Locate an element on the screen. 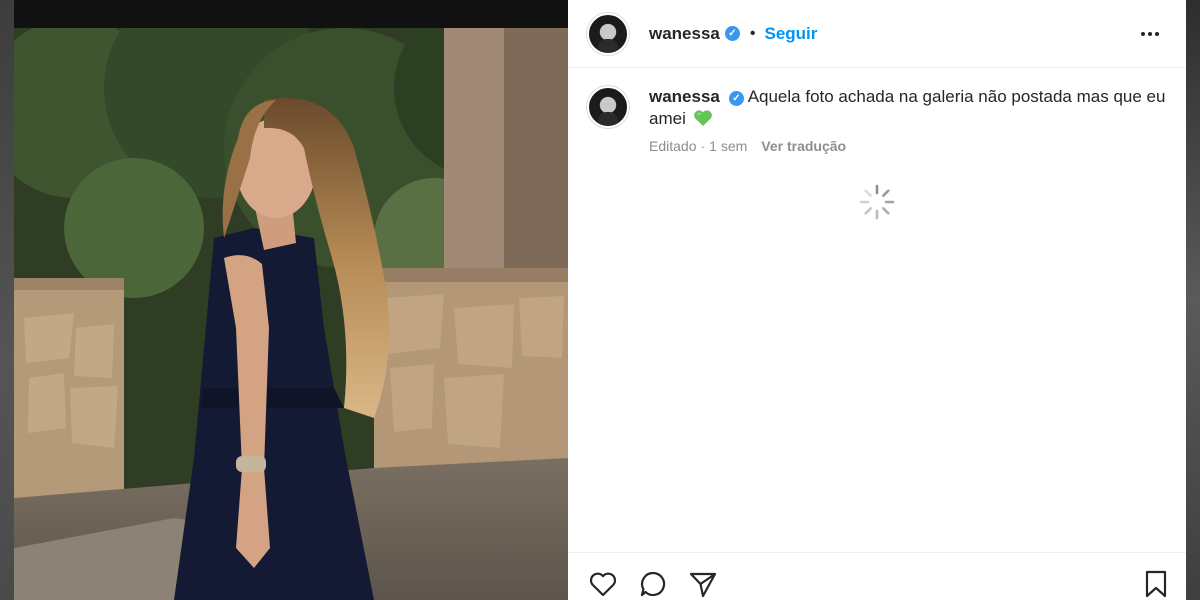 This screenshot has height=600, width=1200. caption-author-avatar is located at coordinates (608, 107).